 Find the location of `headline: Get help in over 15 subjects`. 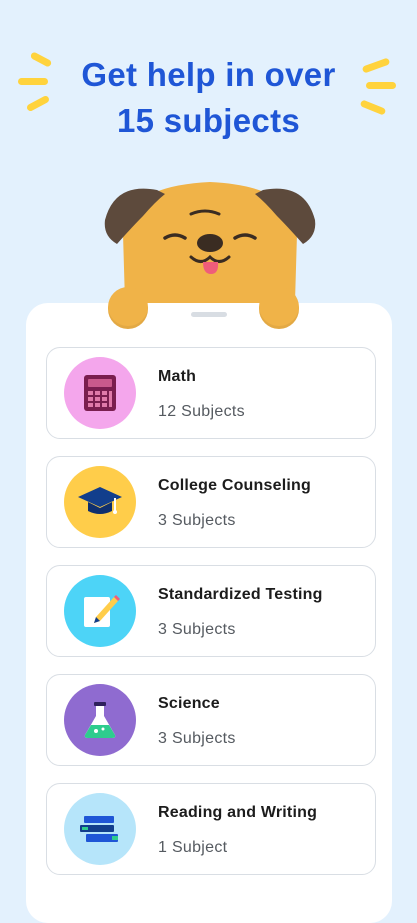

headline: Get help in over 15 subjects is located at coordinates (208, 98).